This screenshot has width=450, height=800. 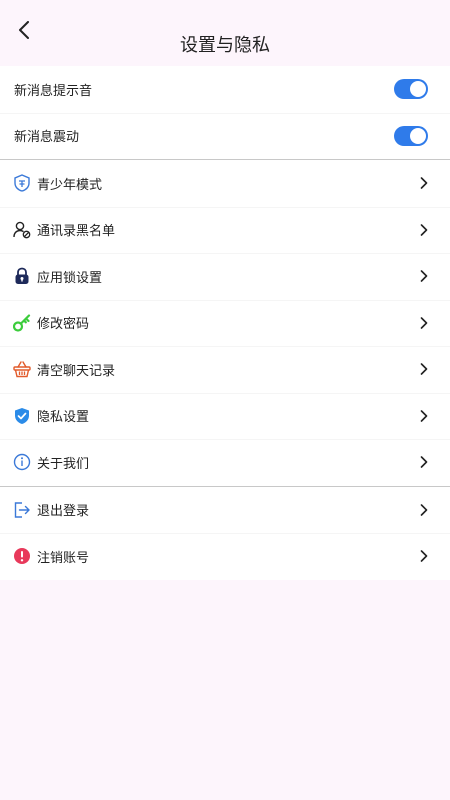 I want to click on menu-item-blacklist: 通讯录黑名单, so click(x=225, y=229).